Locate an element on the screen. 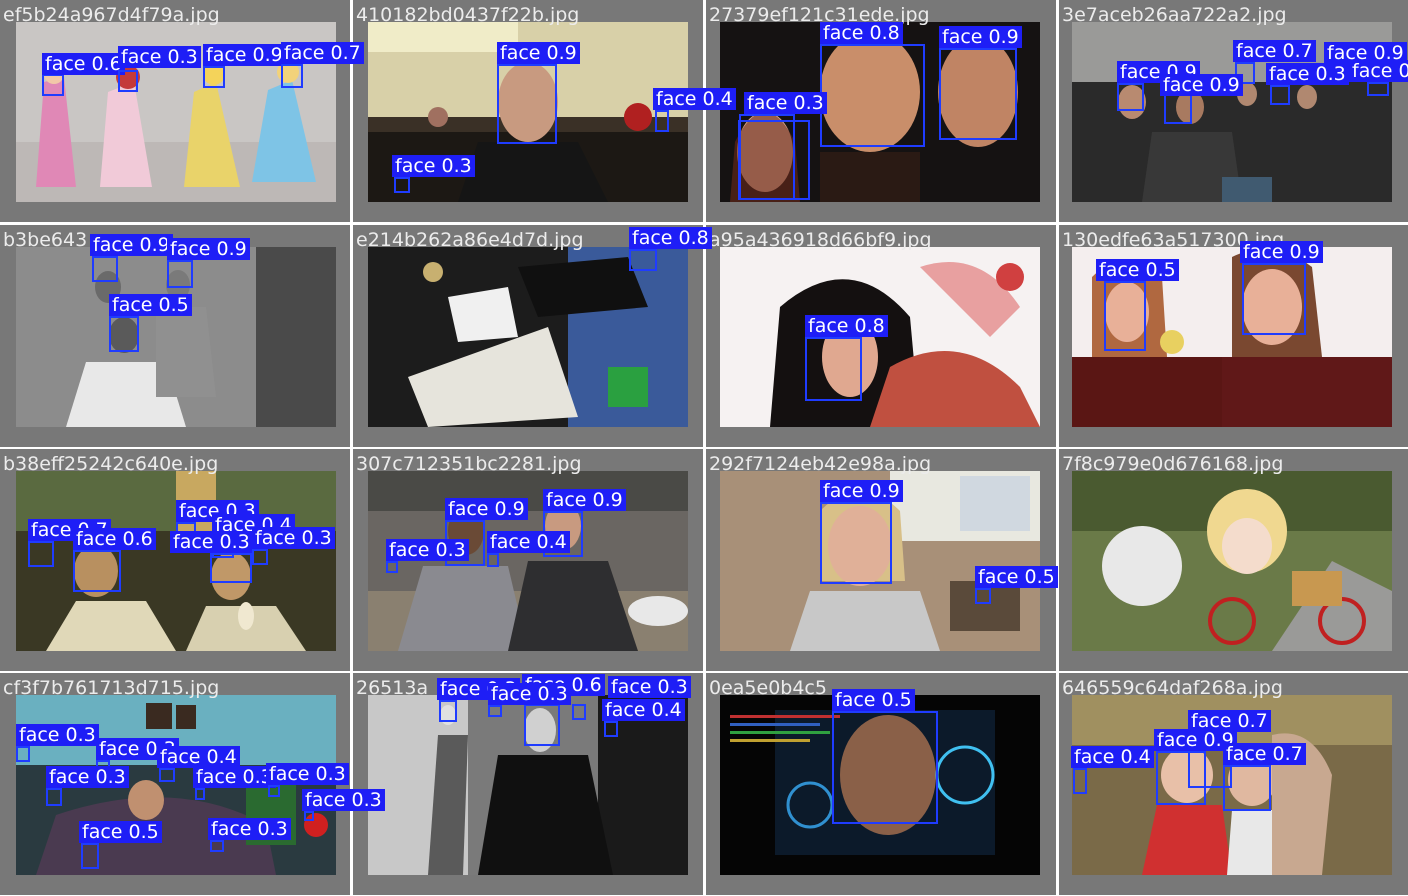 This screenshot has width=1408, height=896. photo-desk is located at coordinates (528, 337).